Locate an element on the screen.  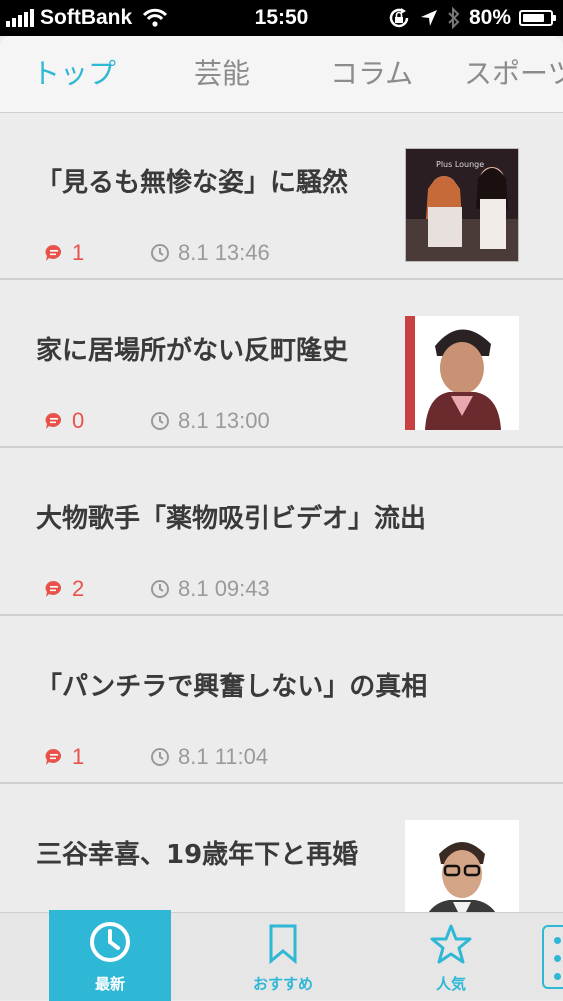
timestamp: 8.1 13:46 is located at coordinates (224, 252).